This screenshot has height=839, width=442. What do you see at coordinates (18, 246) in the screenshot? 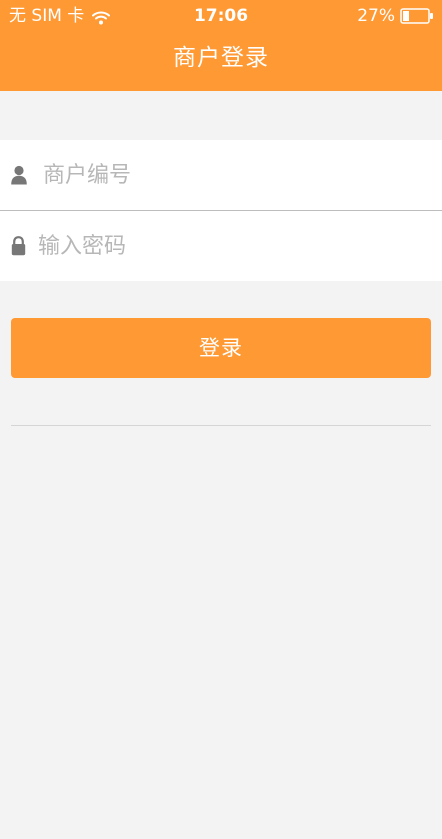
I see `lock-icon` at bounding box center [18, 246].